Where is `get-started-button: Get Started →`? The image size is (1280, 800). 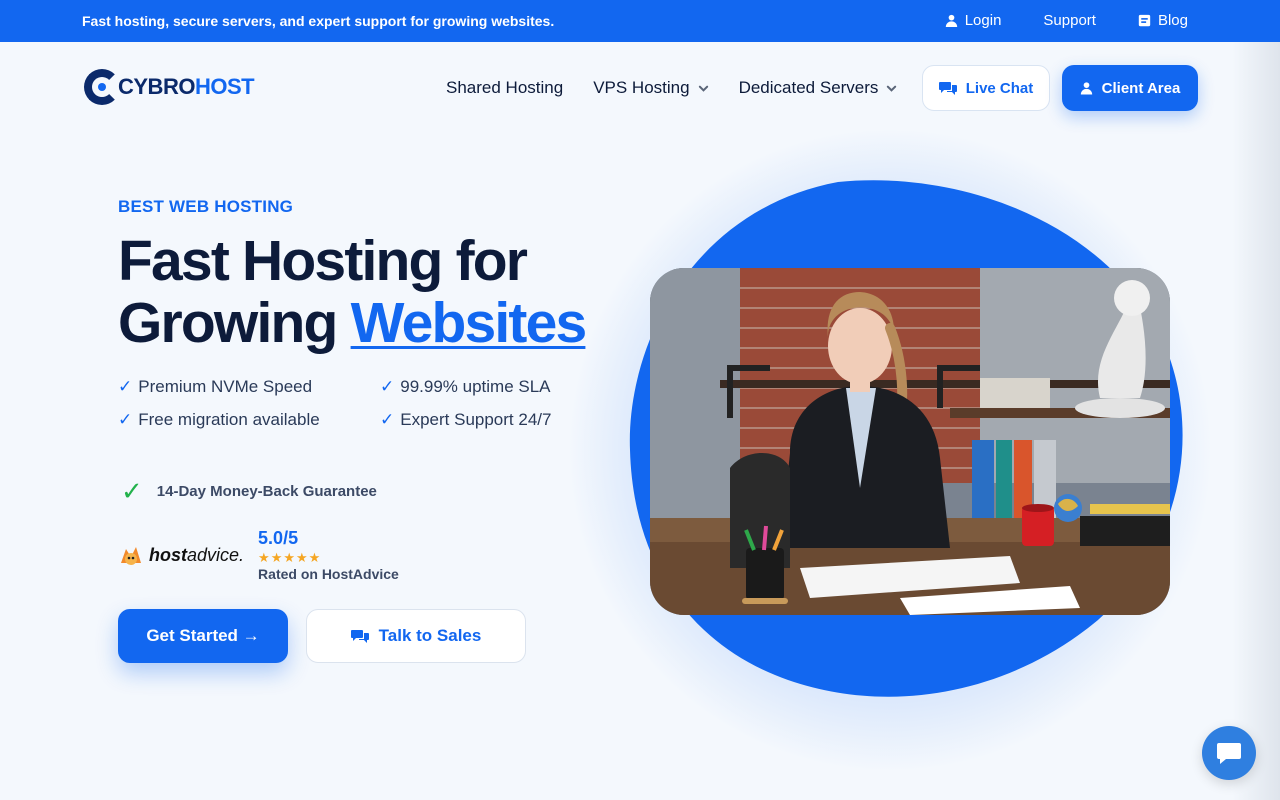 get-started-button: Get Started → is located at coordinates (203, 636).